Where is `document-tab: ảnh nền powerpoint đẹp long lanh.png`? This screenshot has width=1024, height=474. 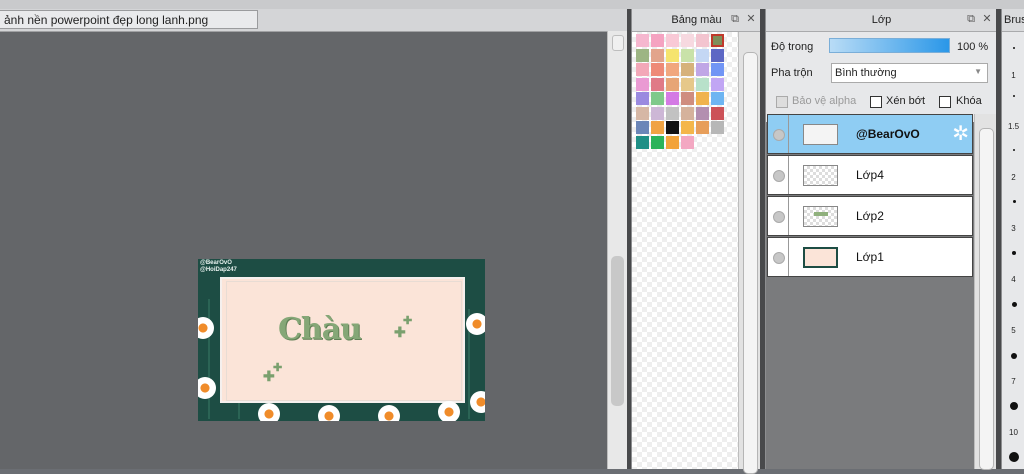 document-tab: ảnh nền powerpoint đẹp long lanh.png is located at coordinates (129, 19).